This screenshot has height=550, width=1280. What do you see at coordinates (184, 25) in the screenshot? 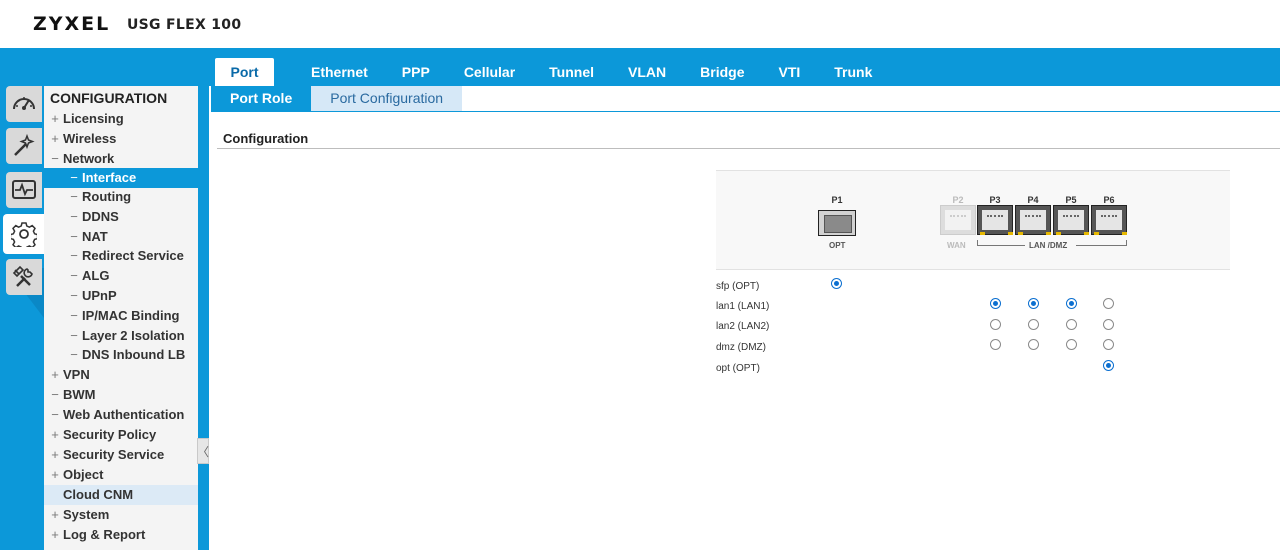
I see `device-model: USG FLEX 100` at bounding box center [184, 25].